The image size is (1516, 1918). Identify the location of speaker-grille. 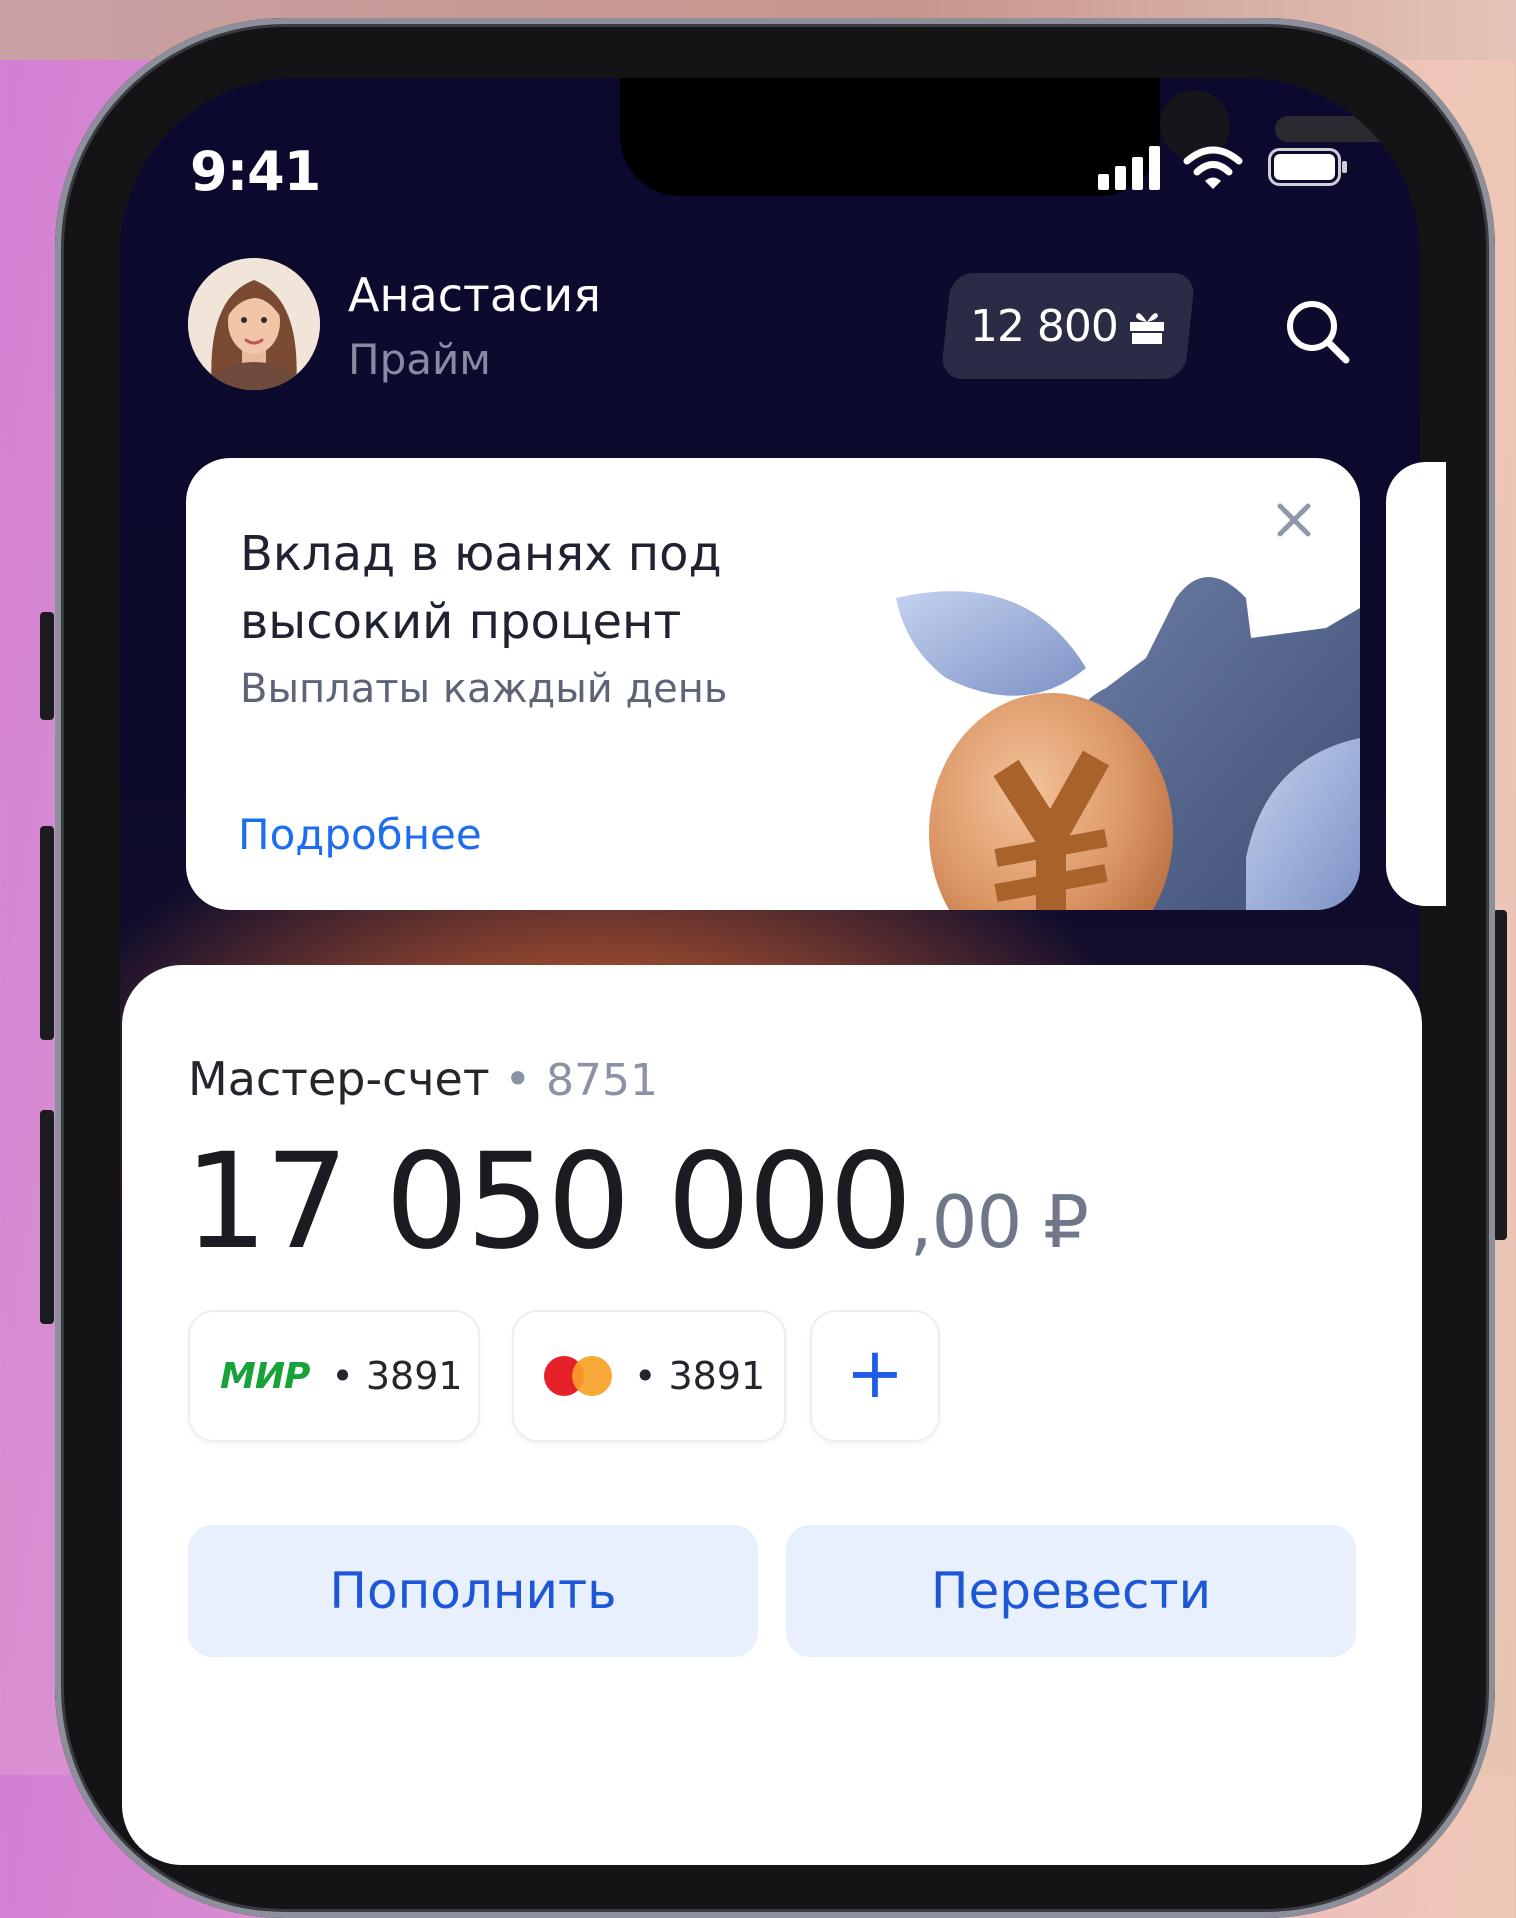
(1347, 129).